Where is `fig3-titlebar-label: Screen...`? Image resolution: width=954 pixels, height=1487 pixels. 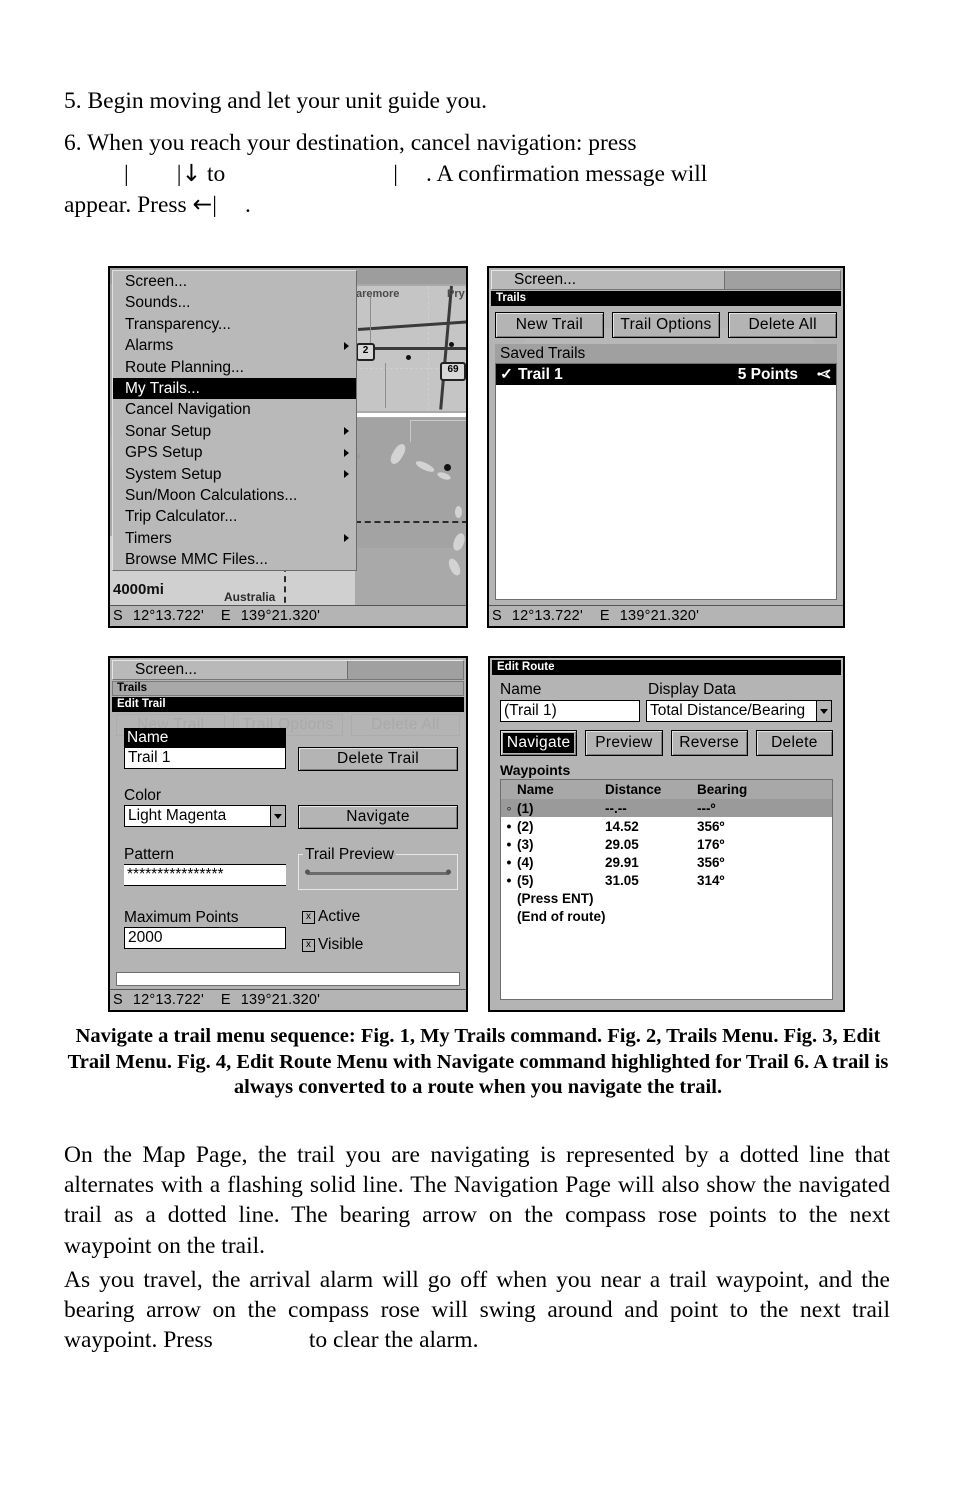
fig3-titlebar-label: Screen... is located at coordinates (166, 669).